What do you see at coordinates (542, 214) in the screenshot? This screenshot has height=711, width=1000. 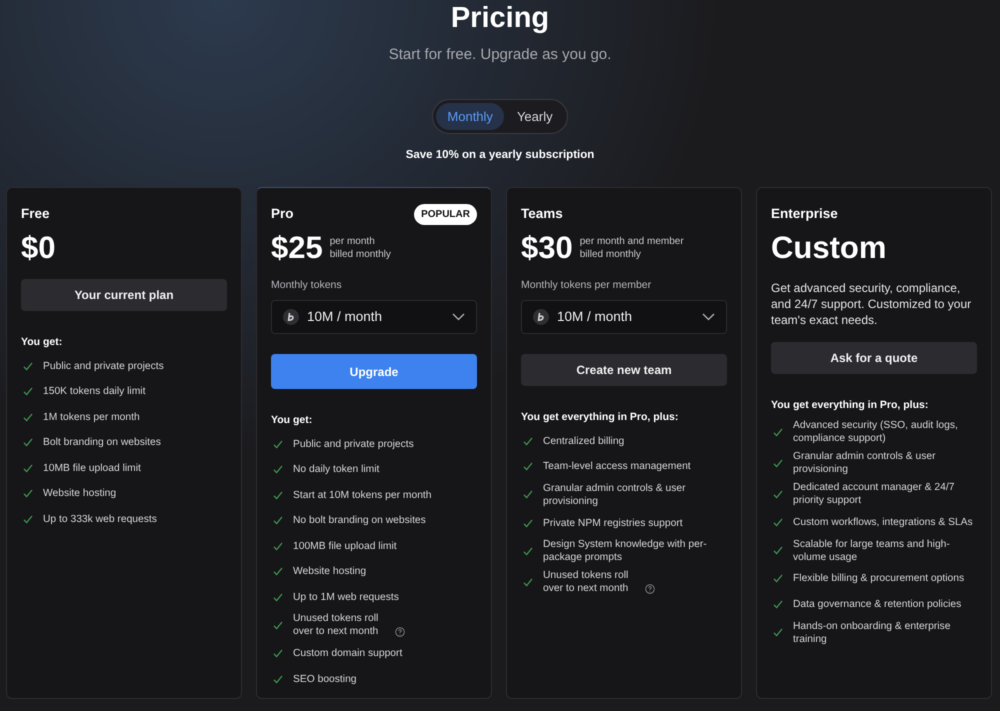 I see `plan-name: Teams` at bounding box center [542, 214].